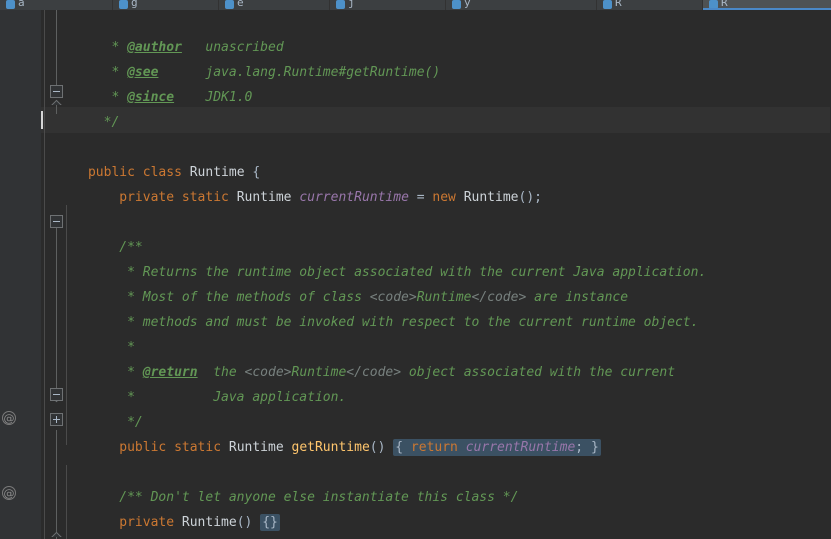 Image resolution: width=831 pixels, height=539 pixels. What do you see at coordinates (240, 57) in the screenshot?
I see `code-line: * @see java.lang.Runtime#getRuntime()` at bounding box center [240, 57].